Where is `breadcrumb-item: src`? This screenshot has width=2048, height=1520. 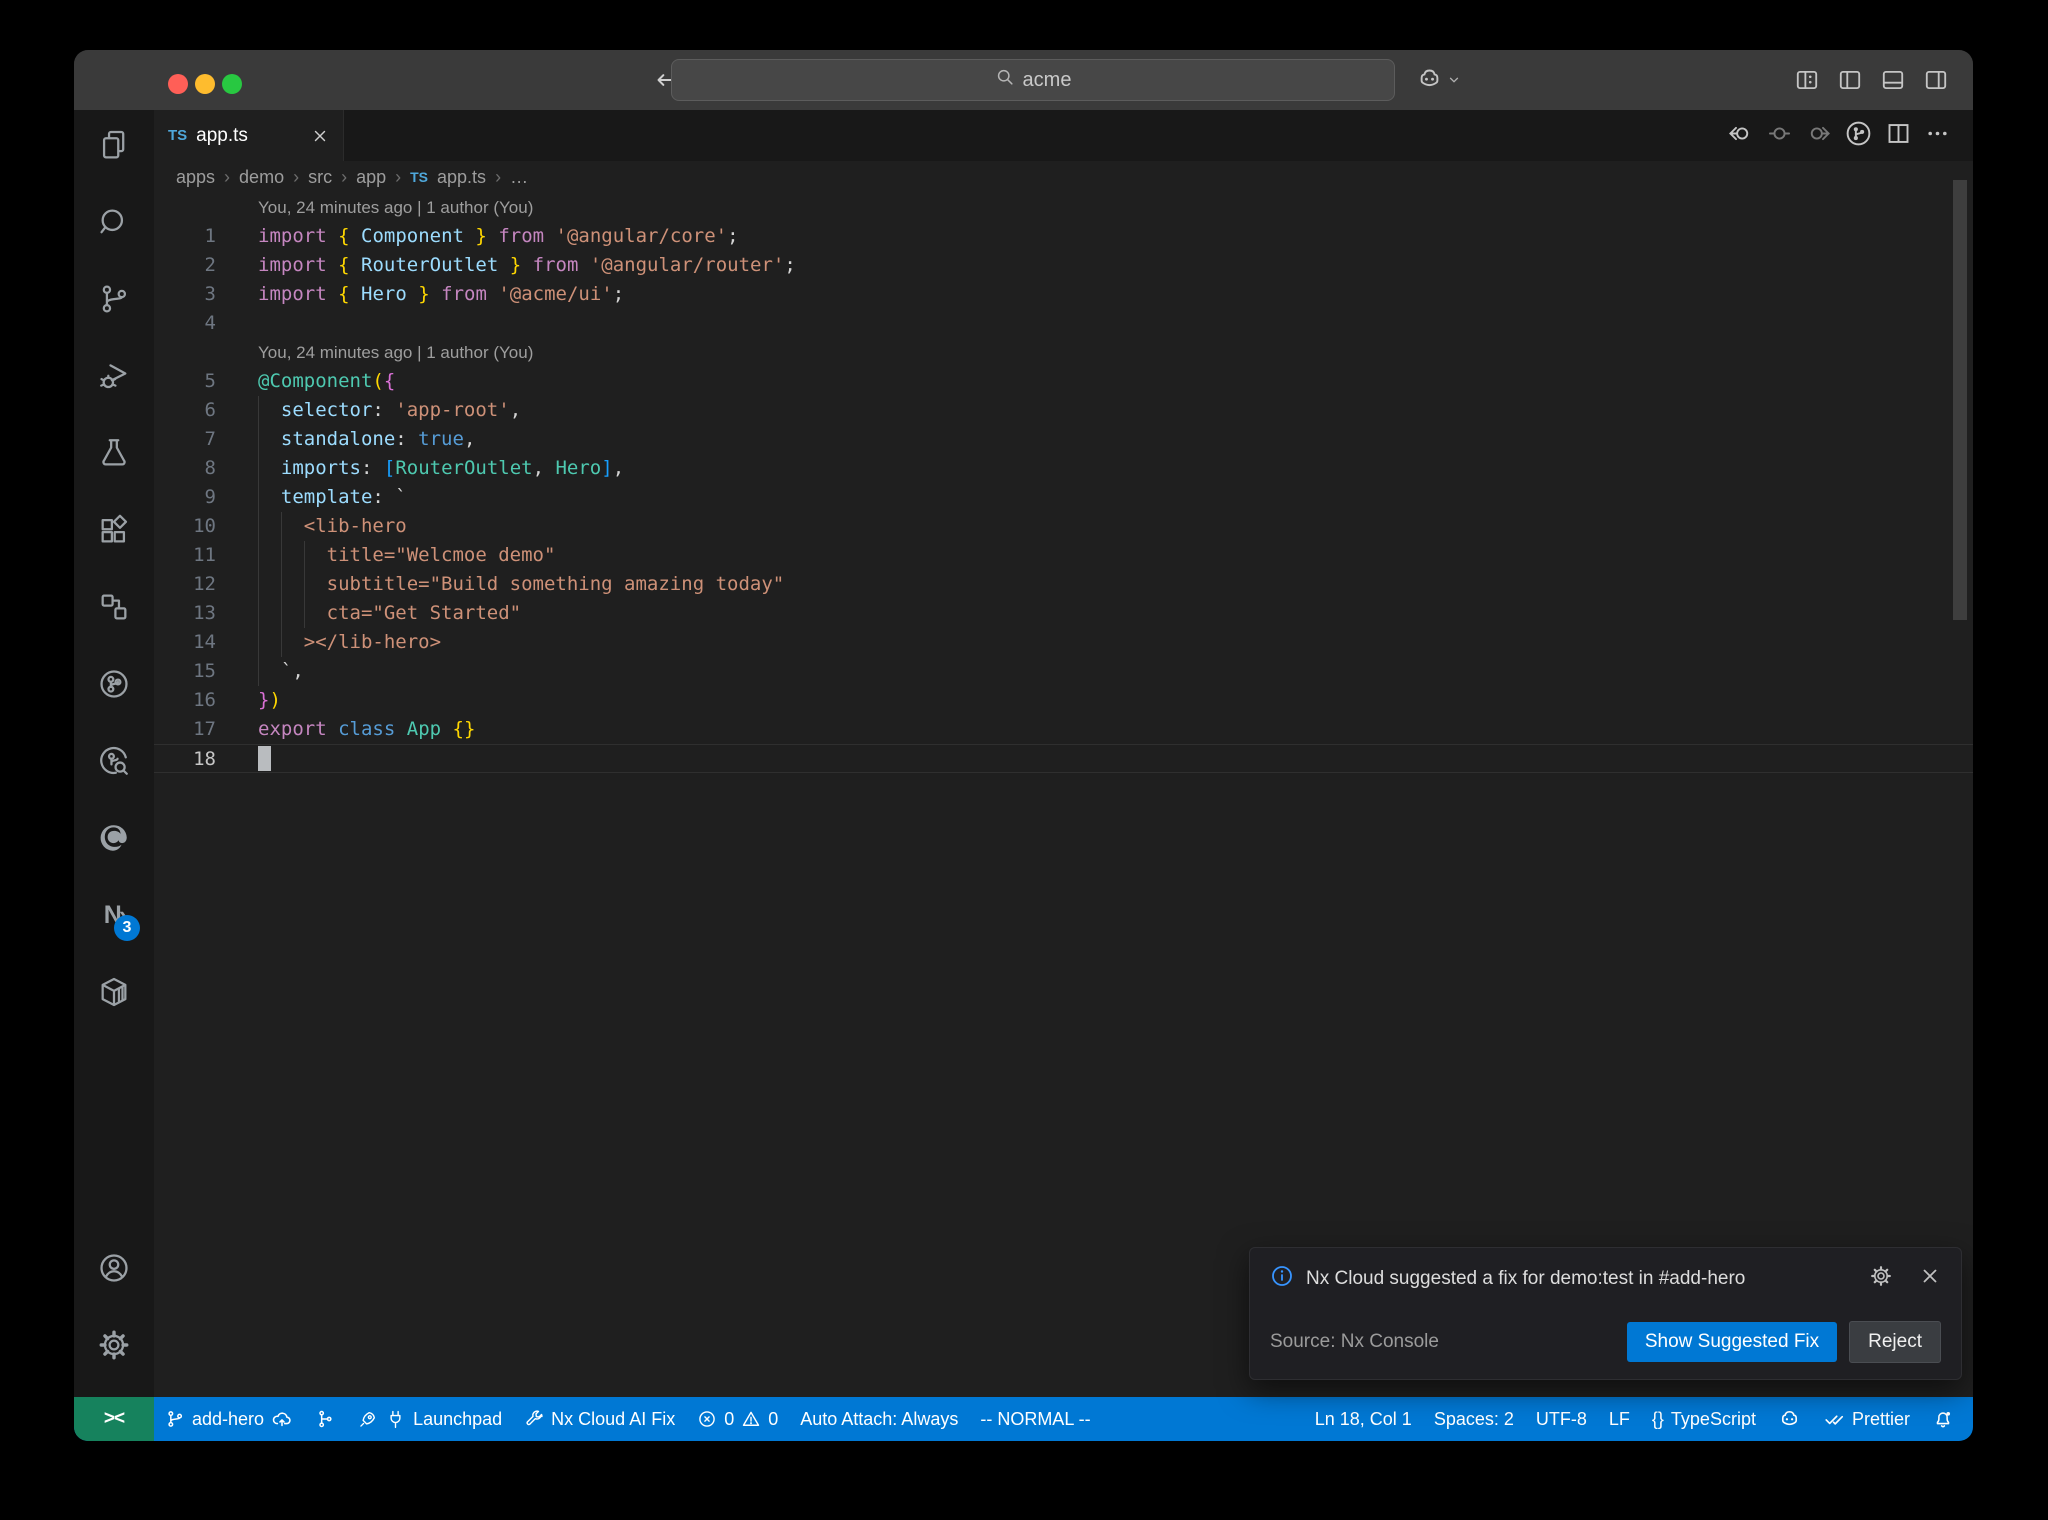
breadcrumb-item: src is located at coordinates (320, 177).